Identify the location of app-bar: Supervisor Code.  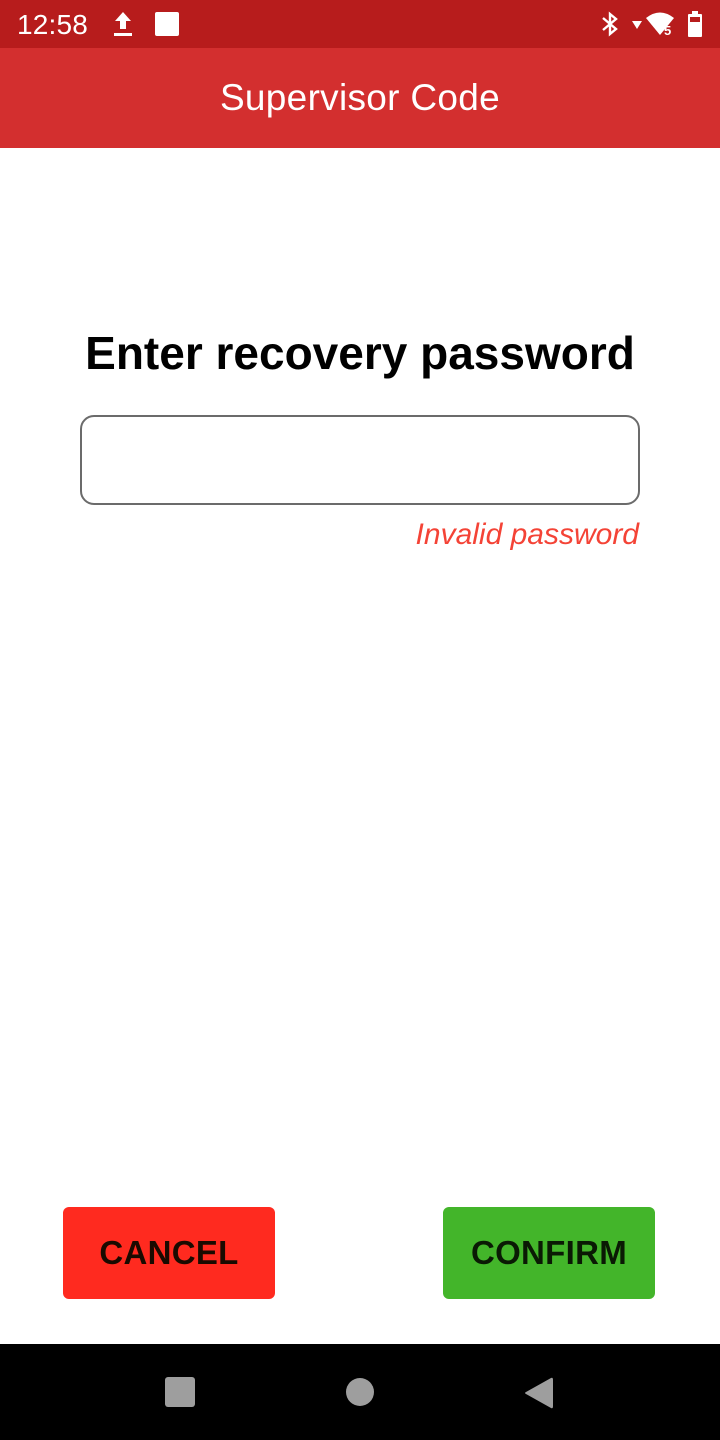
(360, 98).